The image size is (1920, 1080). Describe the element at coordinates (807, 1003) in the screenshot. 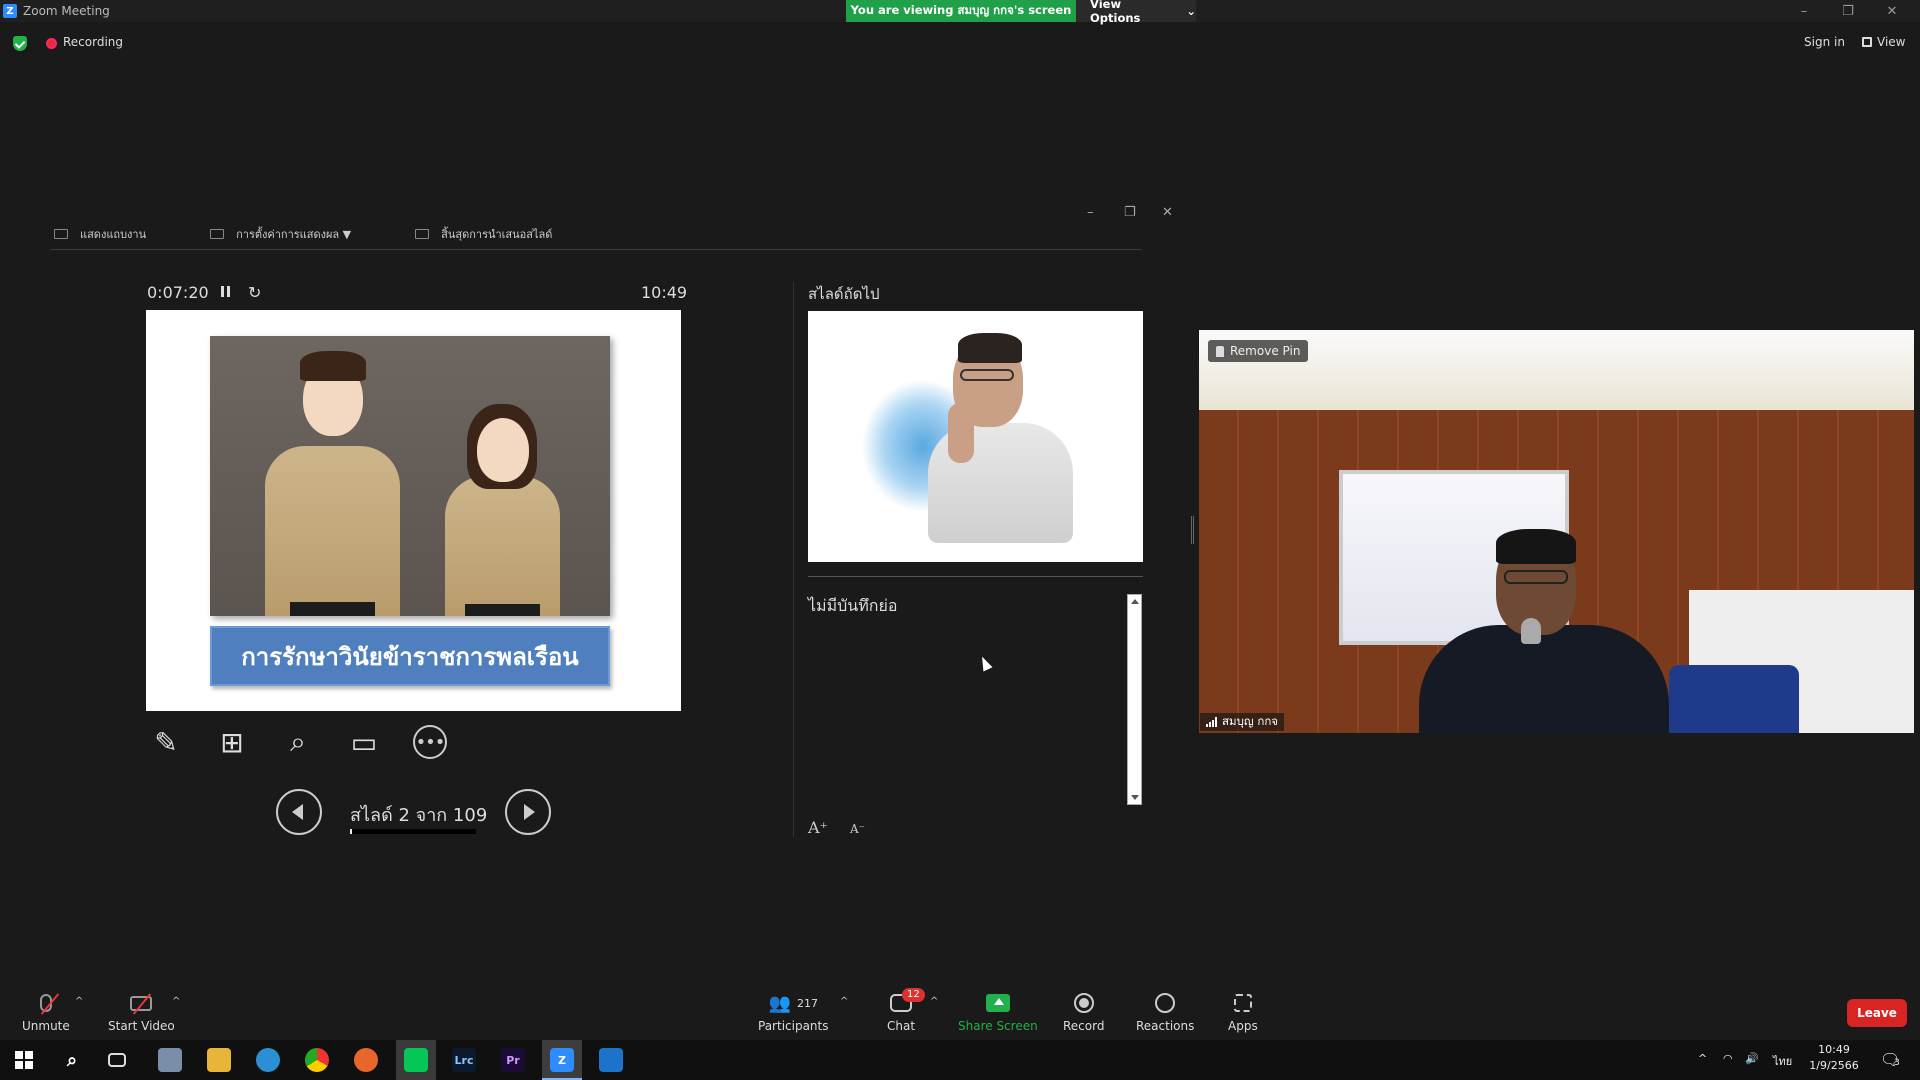

I see `participant-count: 217` at that location.